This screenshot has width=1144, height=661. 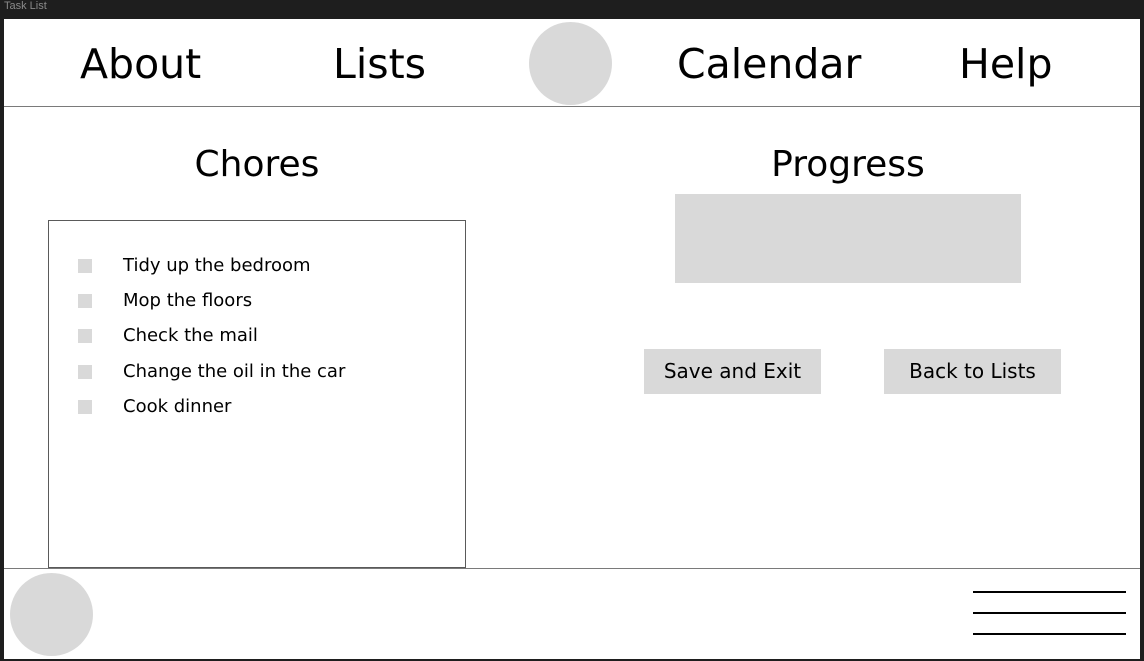 I want to click on logo-placeholder-icon, so click(x=570, y=63).